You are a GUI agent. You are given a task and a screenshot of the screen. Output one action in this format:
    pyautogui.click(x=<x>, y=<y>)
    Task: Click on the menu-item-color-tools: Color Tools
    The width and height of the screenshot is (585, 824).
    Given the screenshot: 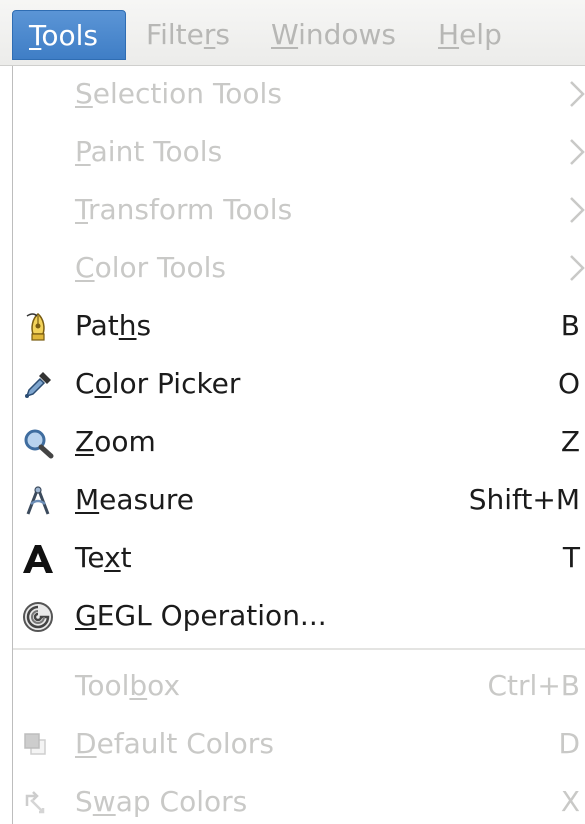 What is the action you would take?
    pyautogui.click(x=299, y=269)
    